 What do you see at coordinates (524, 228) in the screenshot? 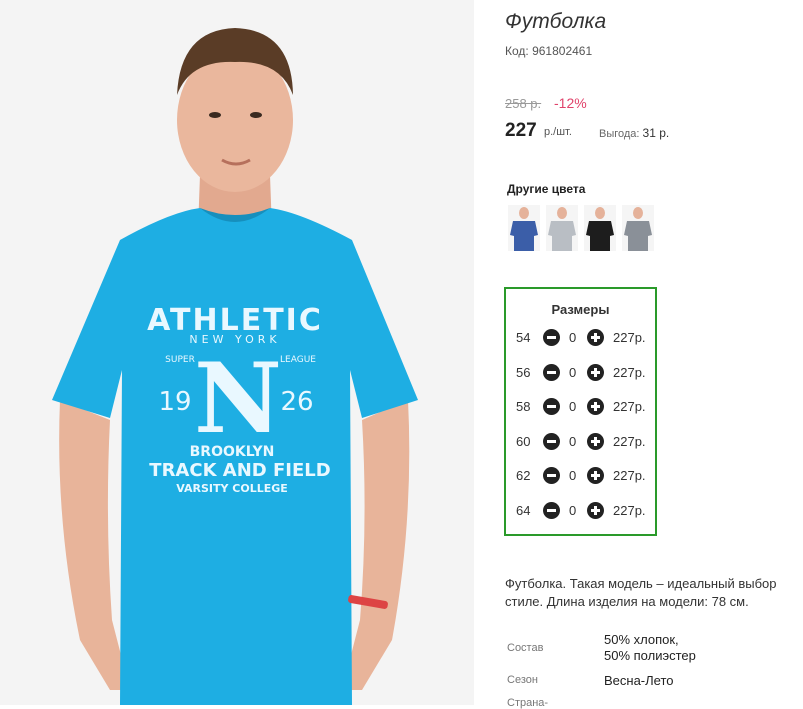
I see `color-swatch-blue` at bounding box center [524, 228].